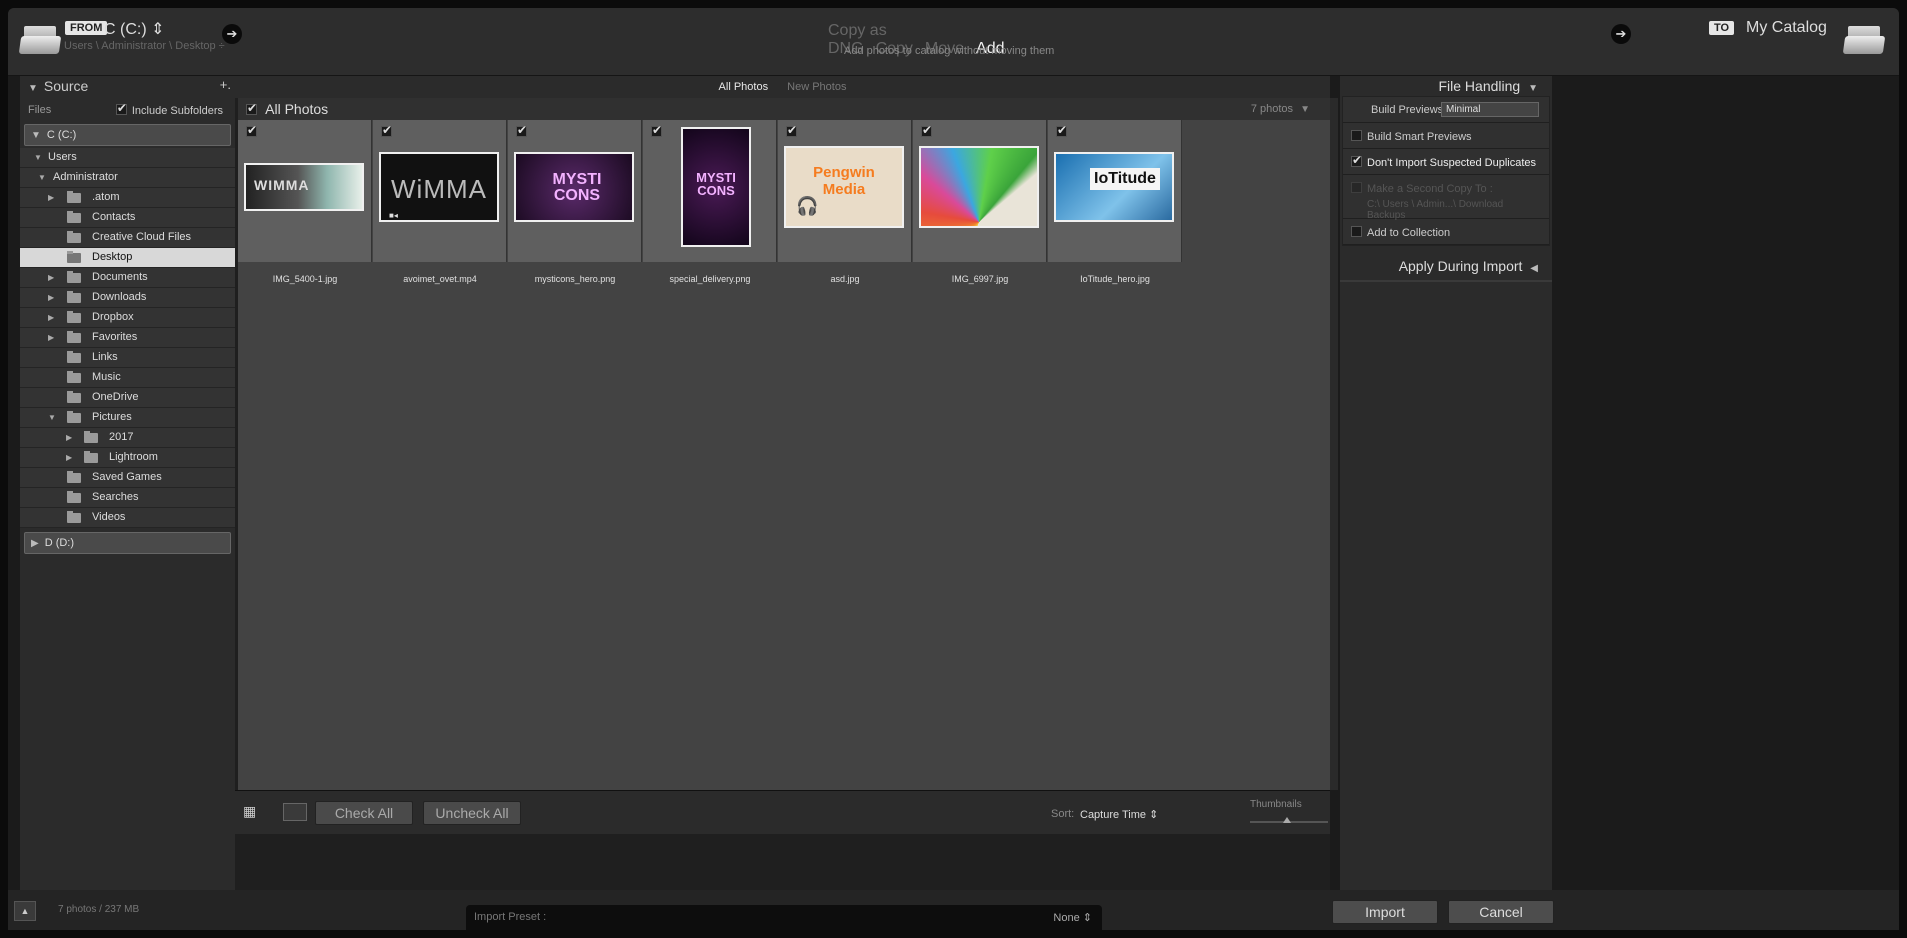 The width and height of the screenshot is (1907, 938). Describe the element at coordinates (127, 398) in the screenshot. I see `tree-item-onedrive: OneDrive` at that location.